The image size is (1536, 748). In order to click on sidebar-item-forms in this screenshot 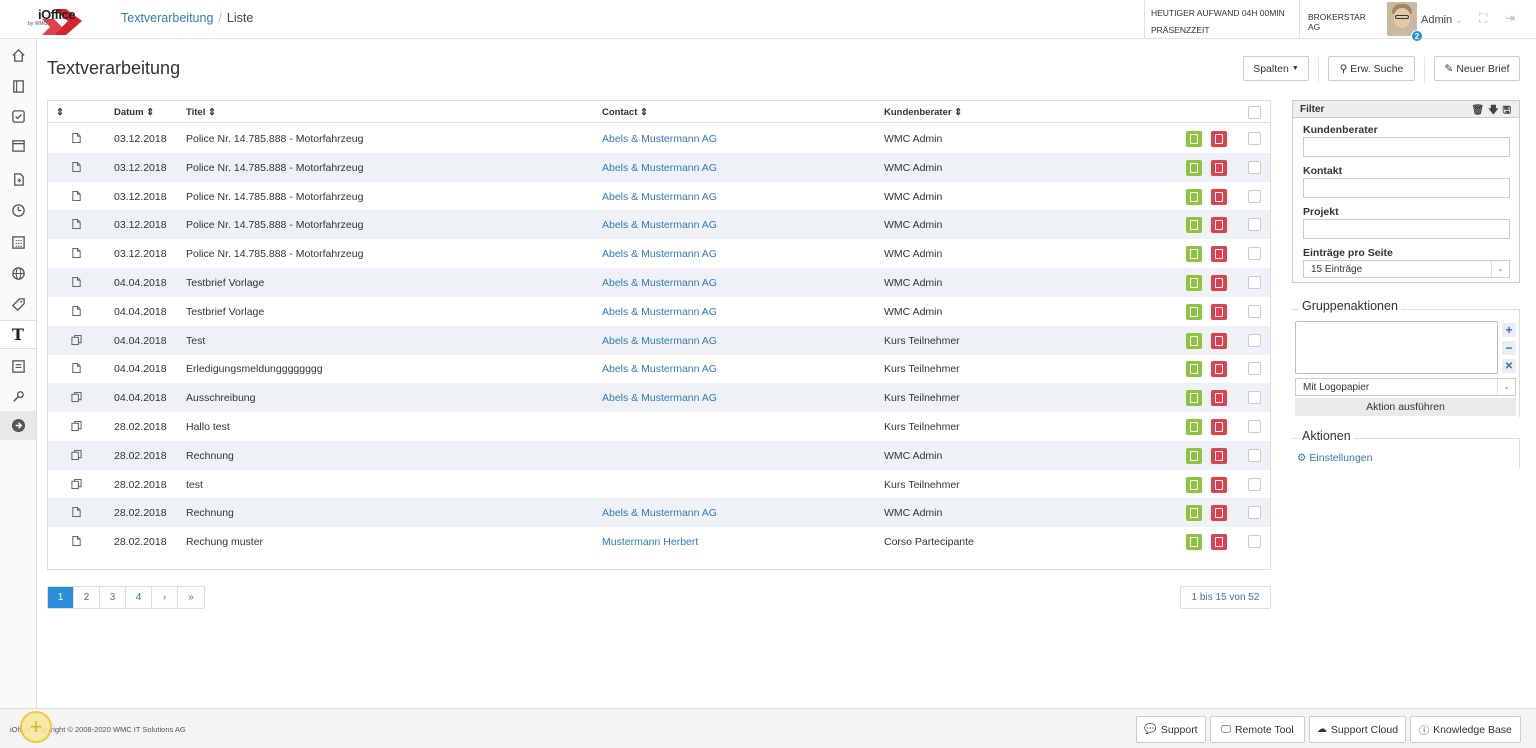, I will do `click(18, 366)`.